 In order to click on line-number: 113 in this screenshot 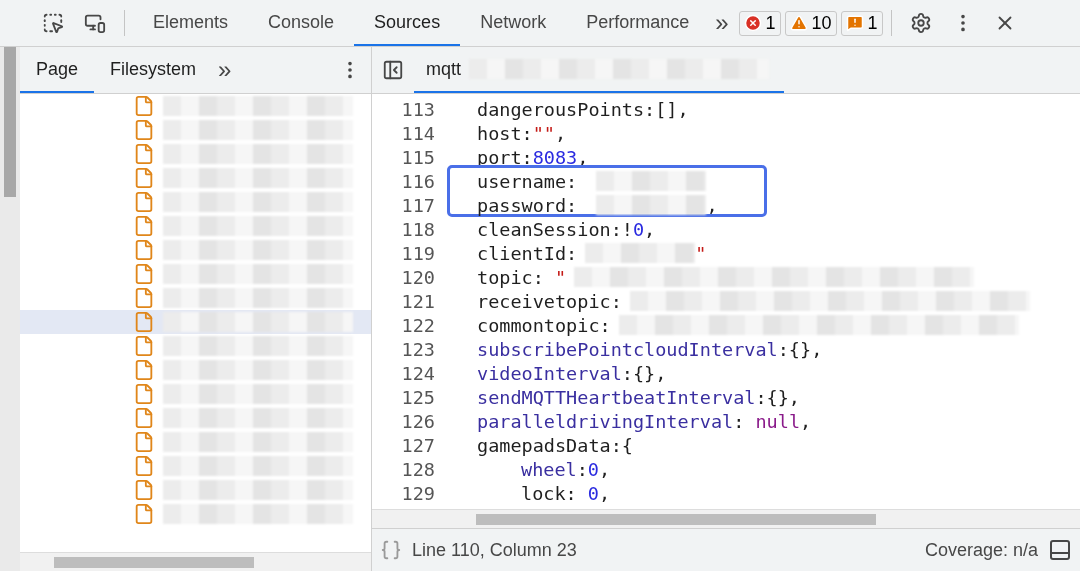, I will do `click(417, 109)`.